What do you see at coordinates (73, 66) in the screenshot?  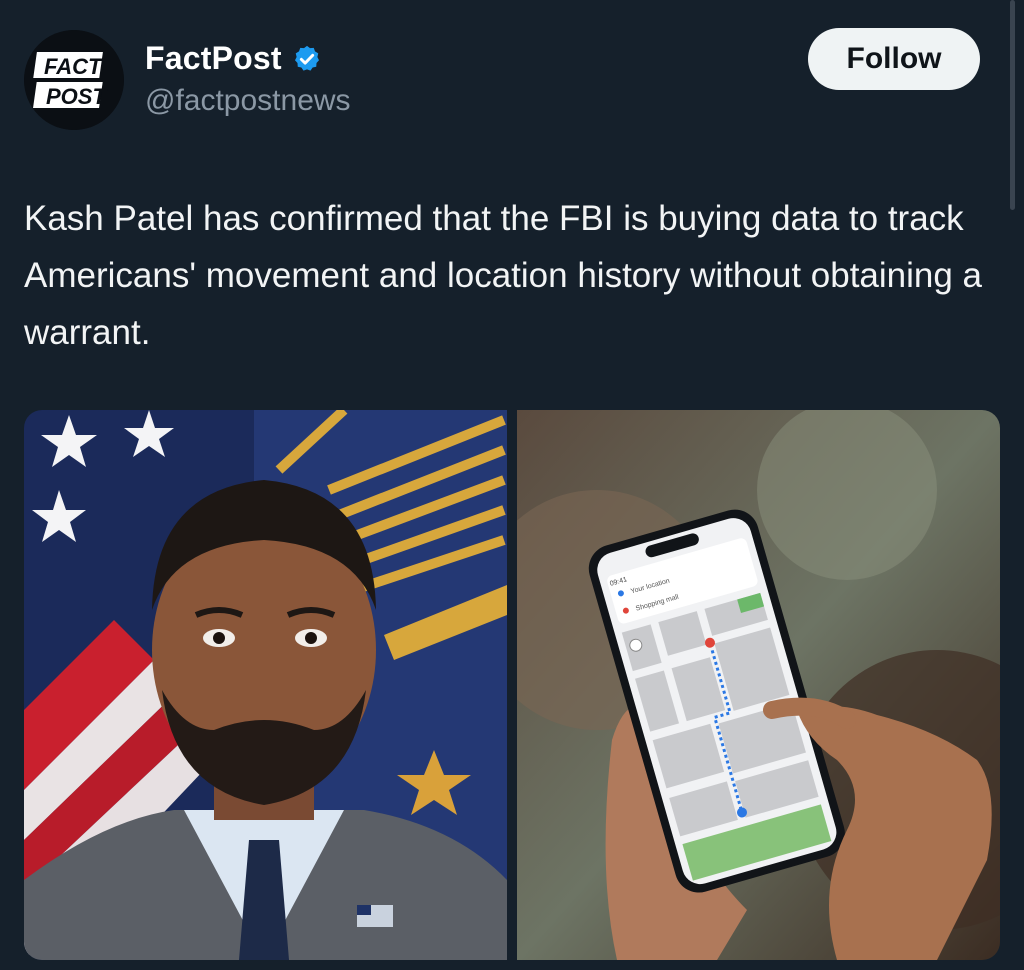 I see `logo-text-top: FACT` at bounding box center [73, 66].